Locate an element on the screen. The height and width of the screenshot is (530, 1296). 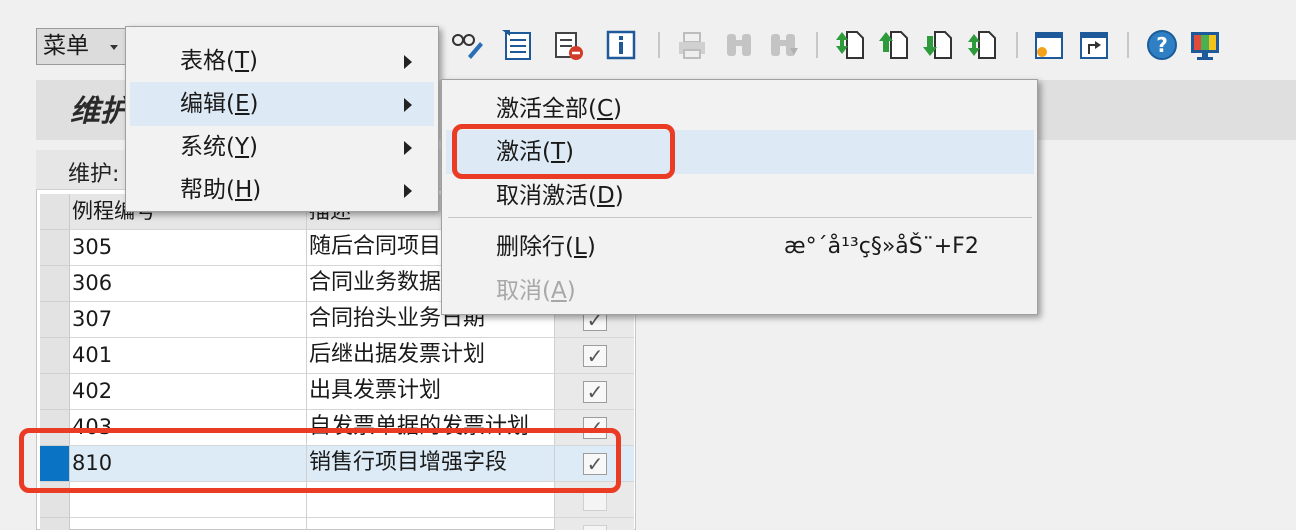
customize-layout-icon is located at coordinates (1205, 45).